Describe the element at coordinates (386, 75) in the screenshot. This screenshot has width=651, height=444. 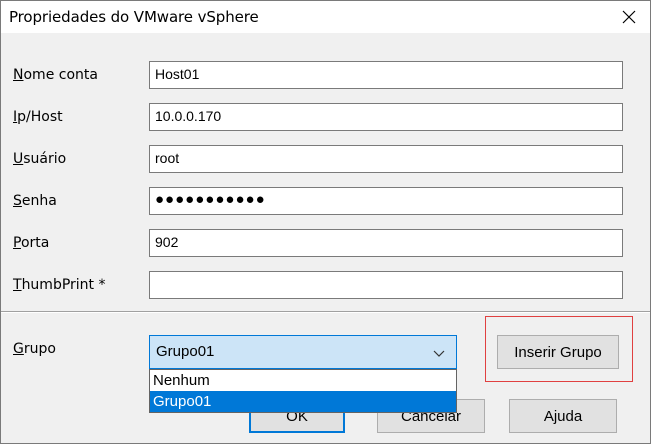
I see `nome-conta-input: Host01` at that location.